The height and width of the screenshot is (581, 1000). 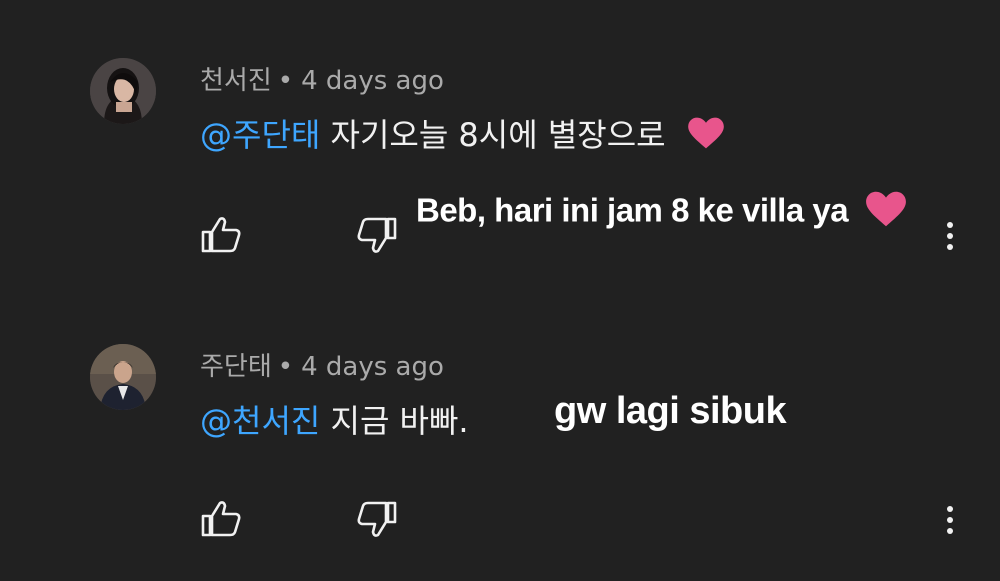 I want to click on woman-avatar-icon, so click(x=123, y=91).